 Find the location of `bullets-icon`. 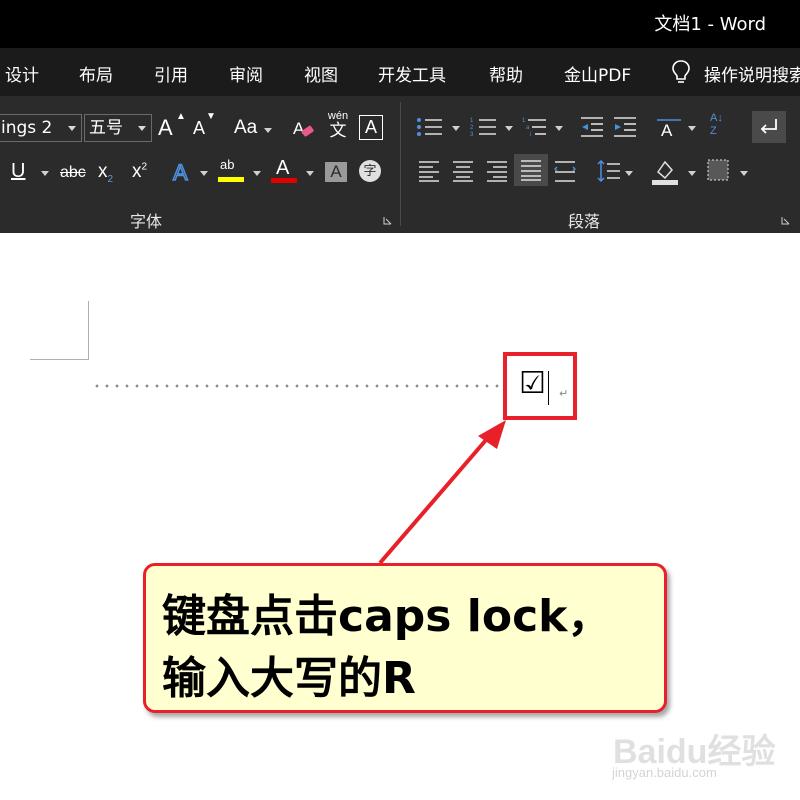

bullets-icon is located at coordinates (430, 127).